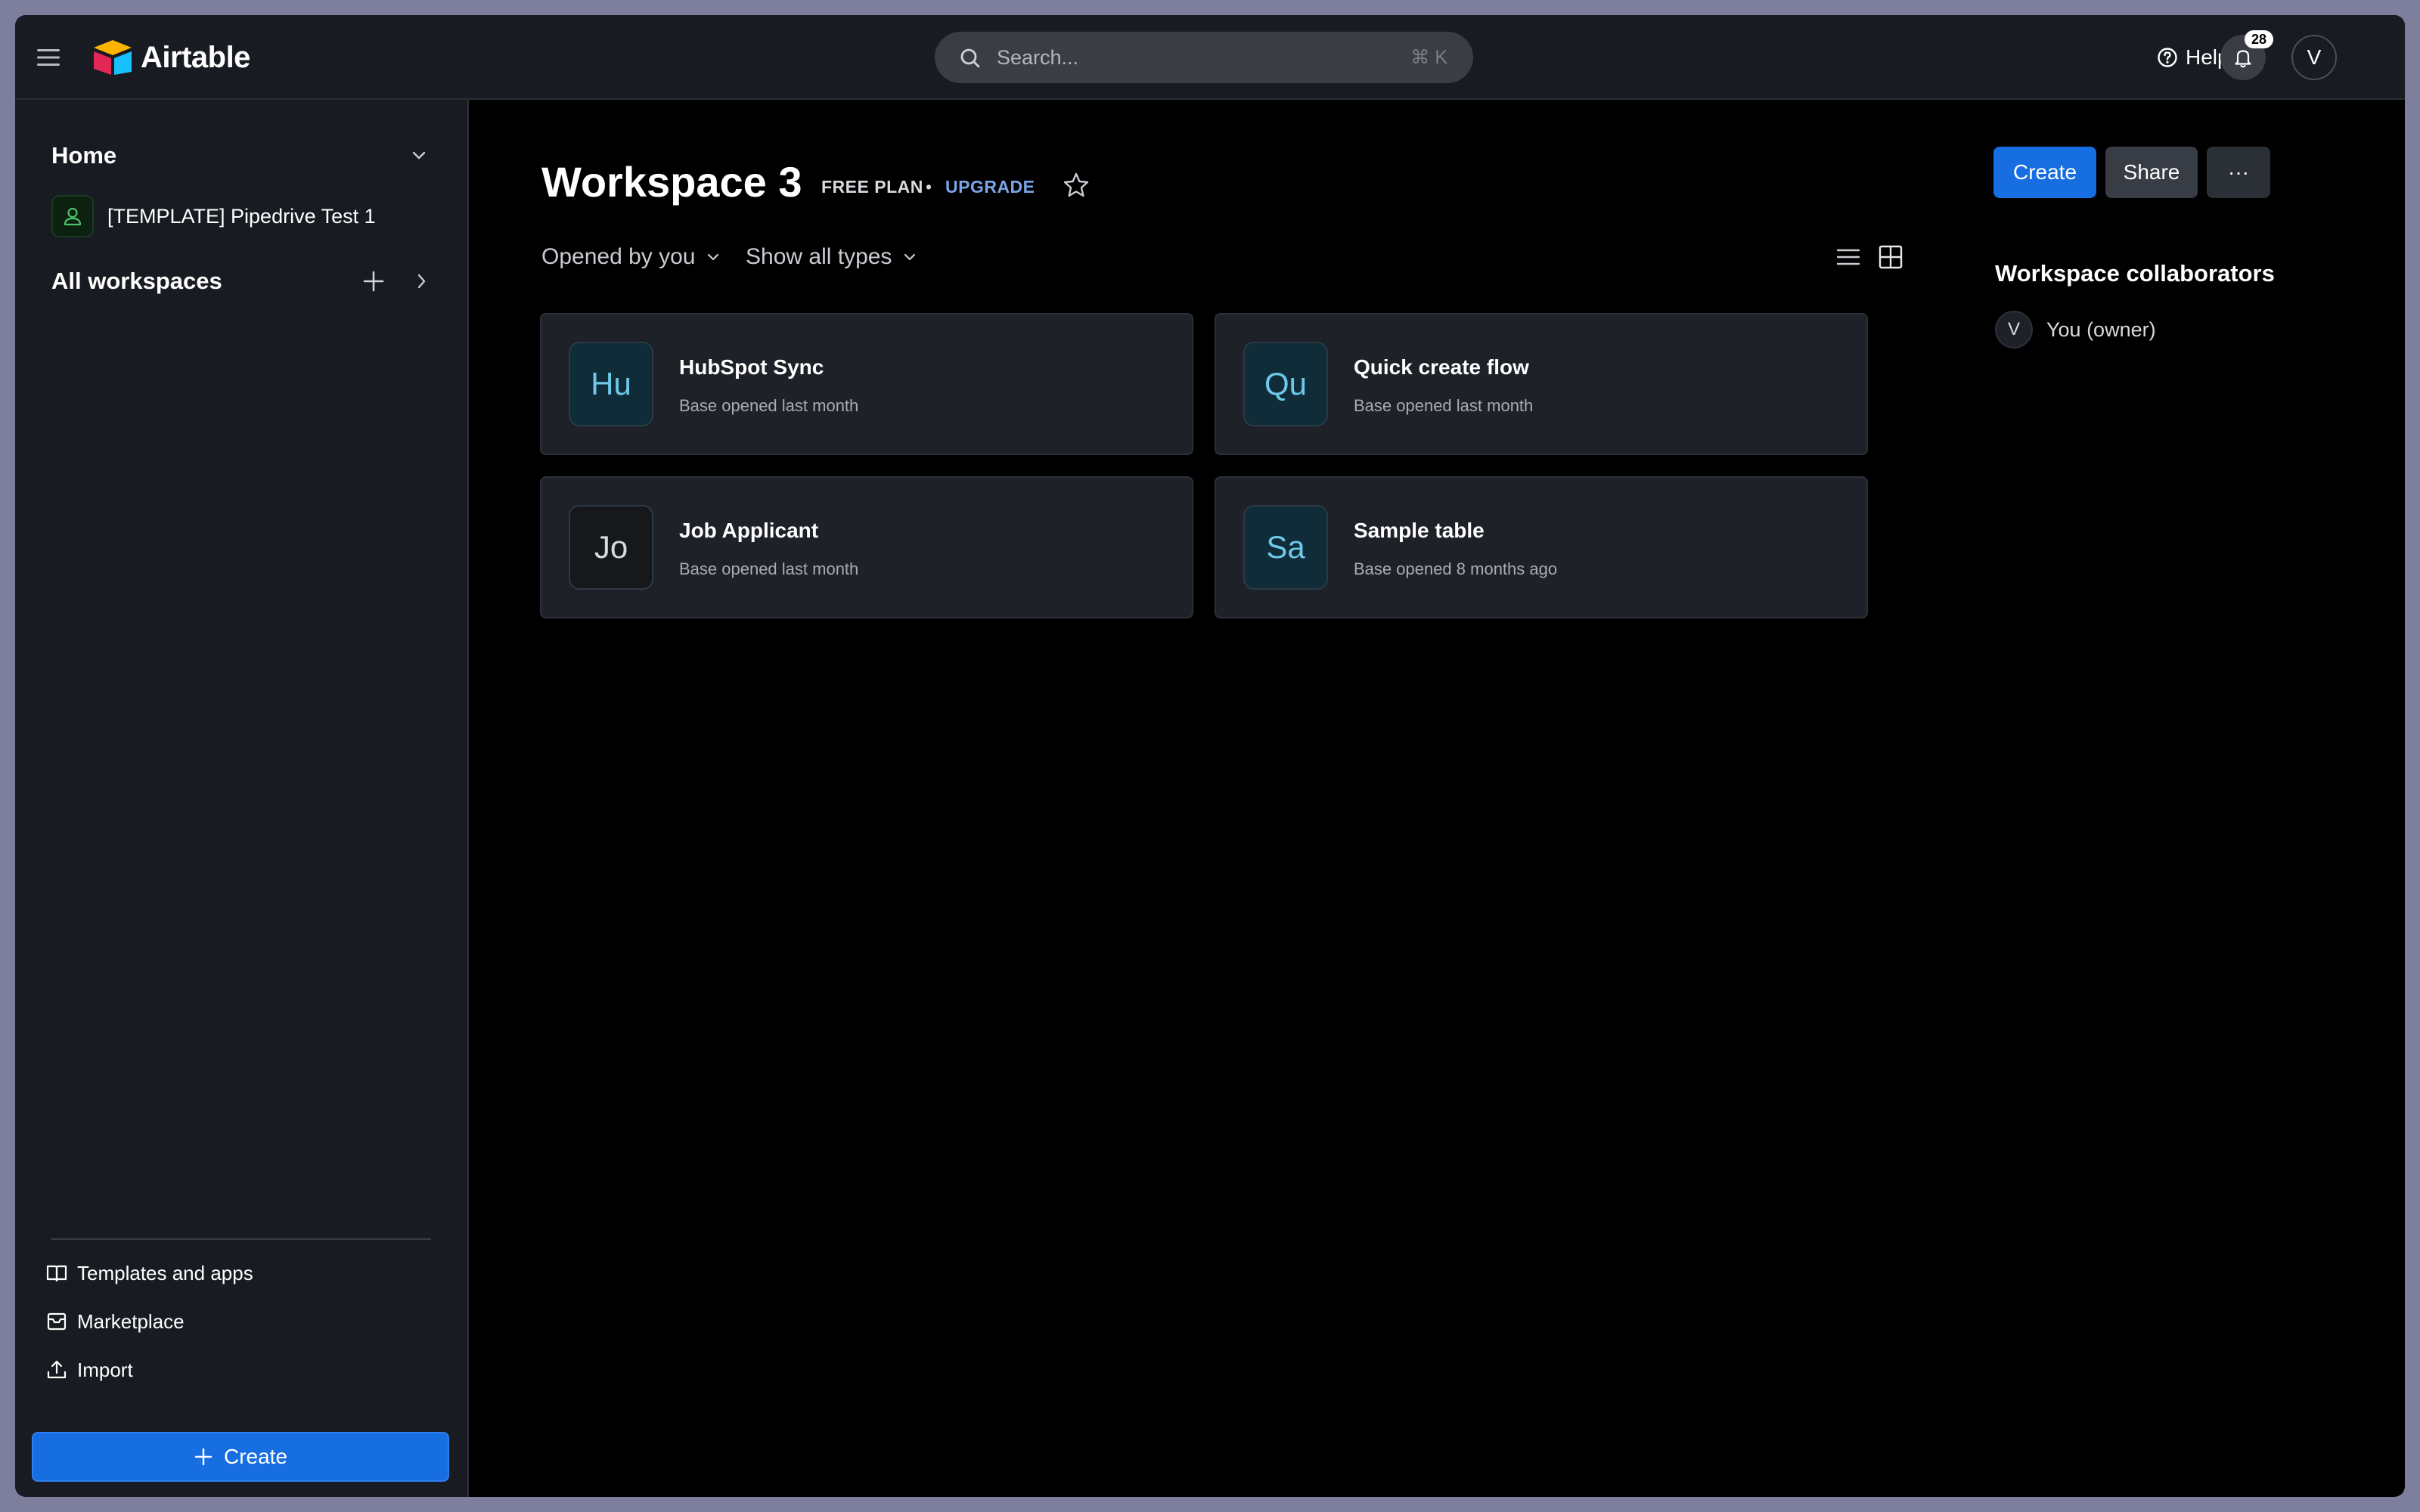  I want to click on plan-badge: FREE PLAN, so click(872, 187).